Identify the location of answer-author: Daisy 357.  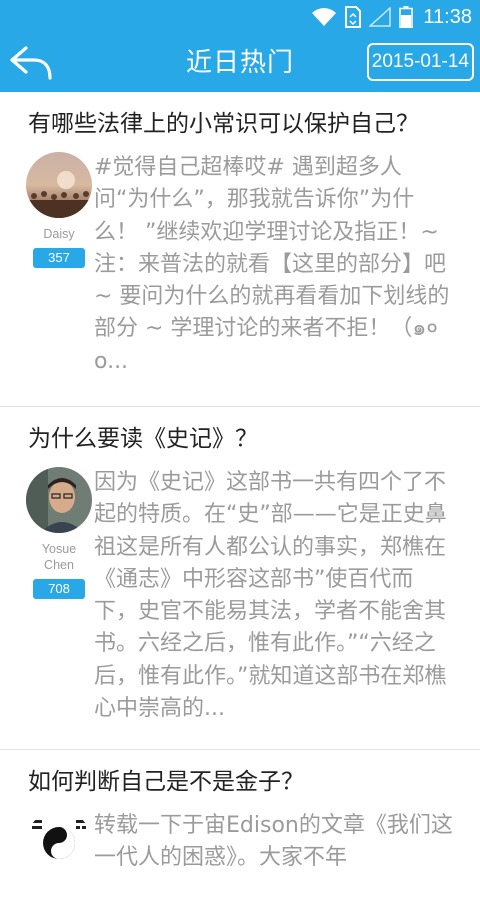
(59, 210).